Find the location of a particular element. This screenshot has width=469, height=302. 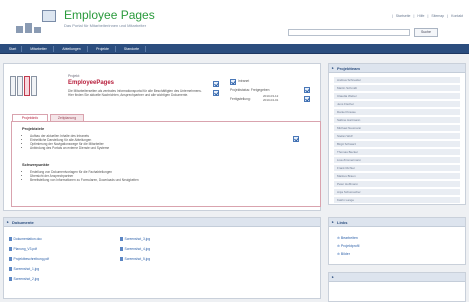

team-member: Andrea Schneider is located at coordinates (397, 80).